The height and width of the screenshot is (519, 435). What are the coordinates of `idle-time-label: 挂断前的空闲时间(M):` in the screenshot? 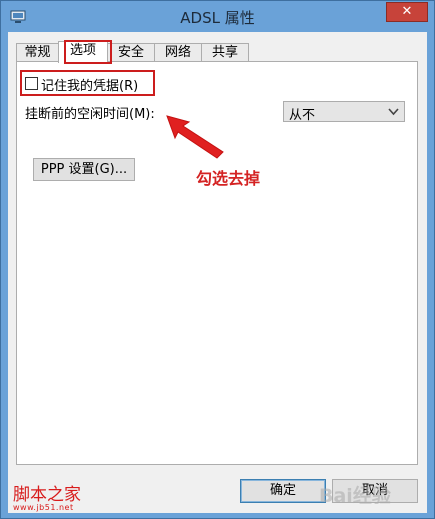 It's located at (90, 114).